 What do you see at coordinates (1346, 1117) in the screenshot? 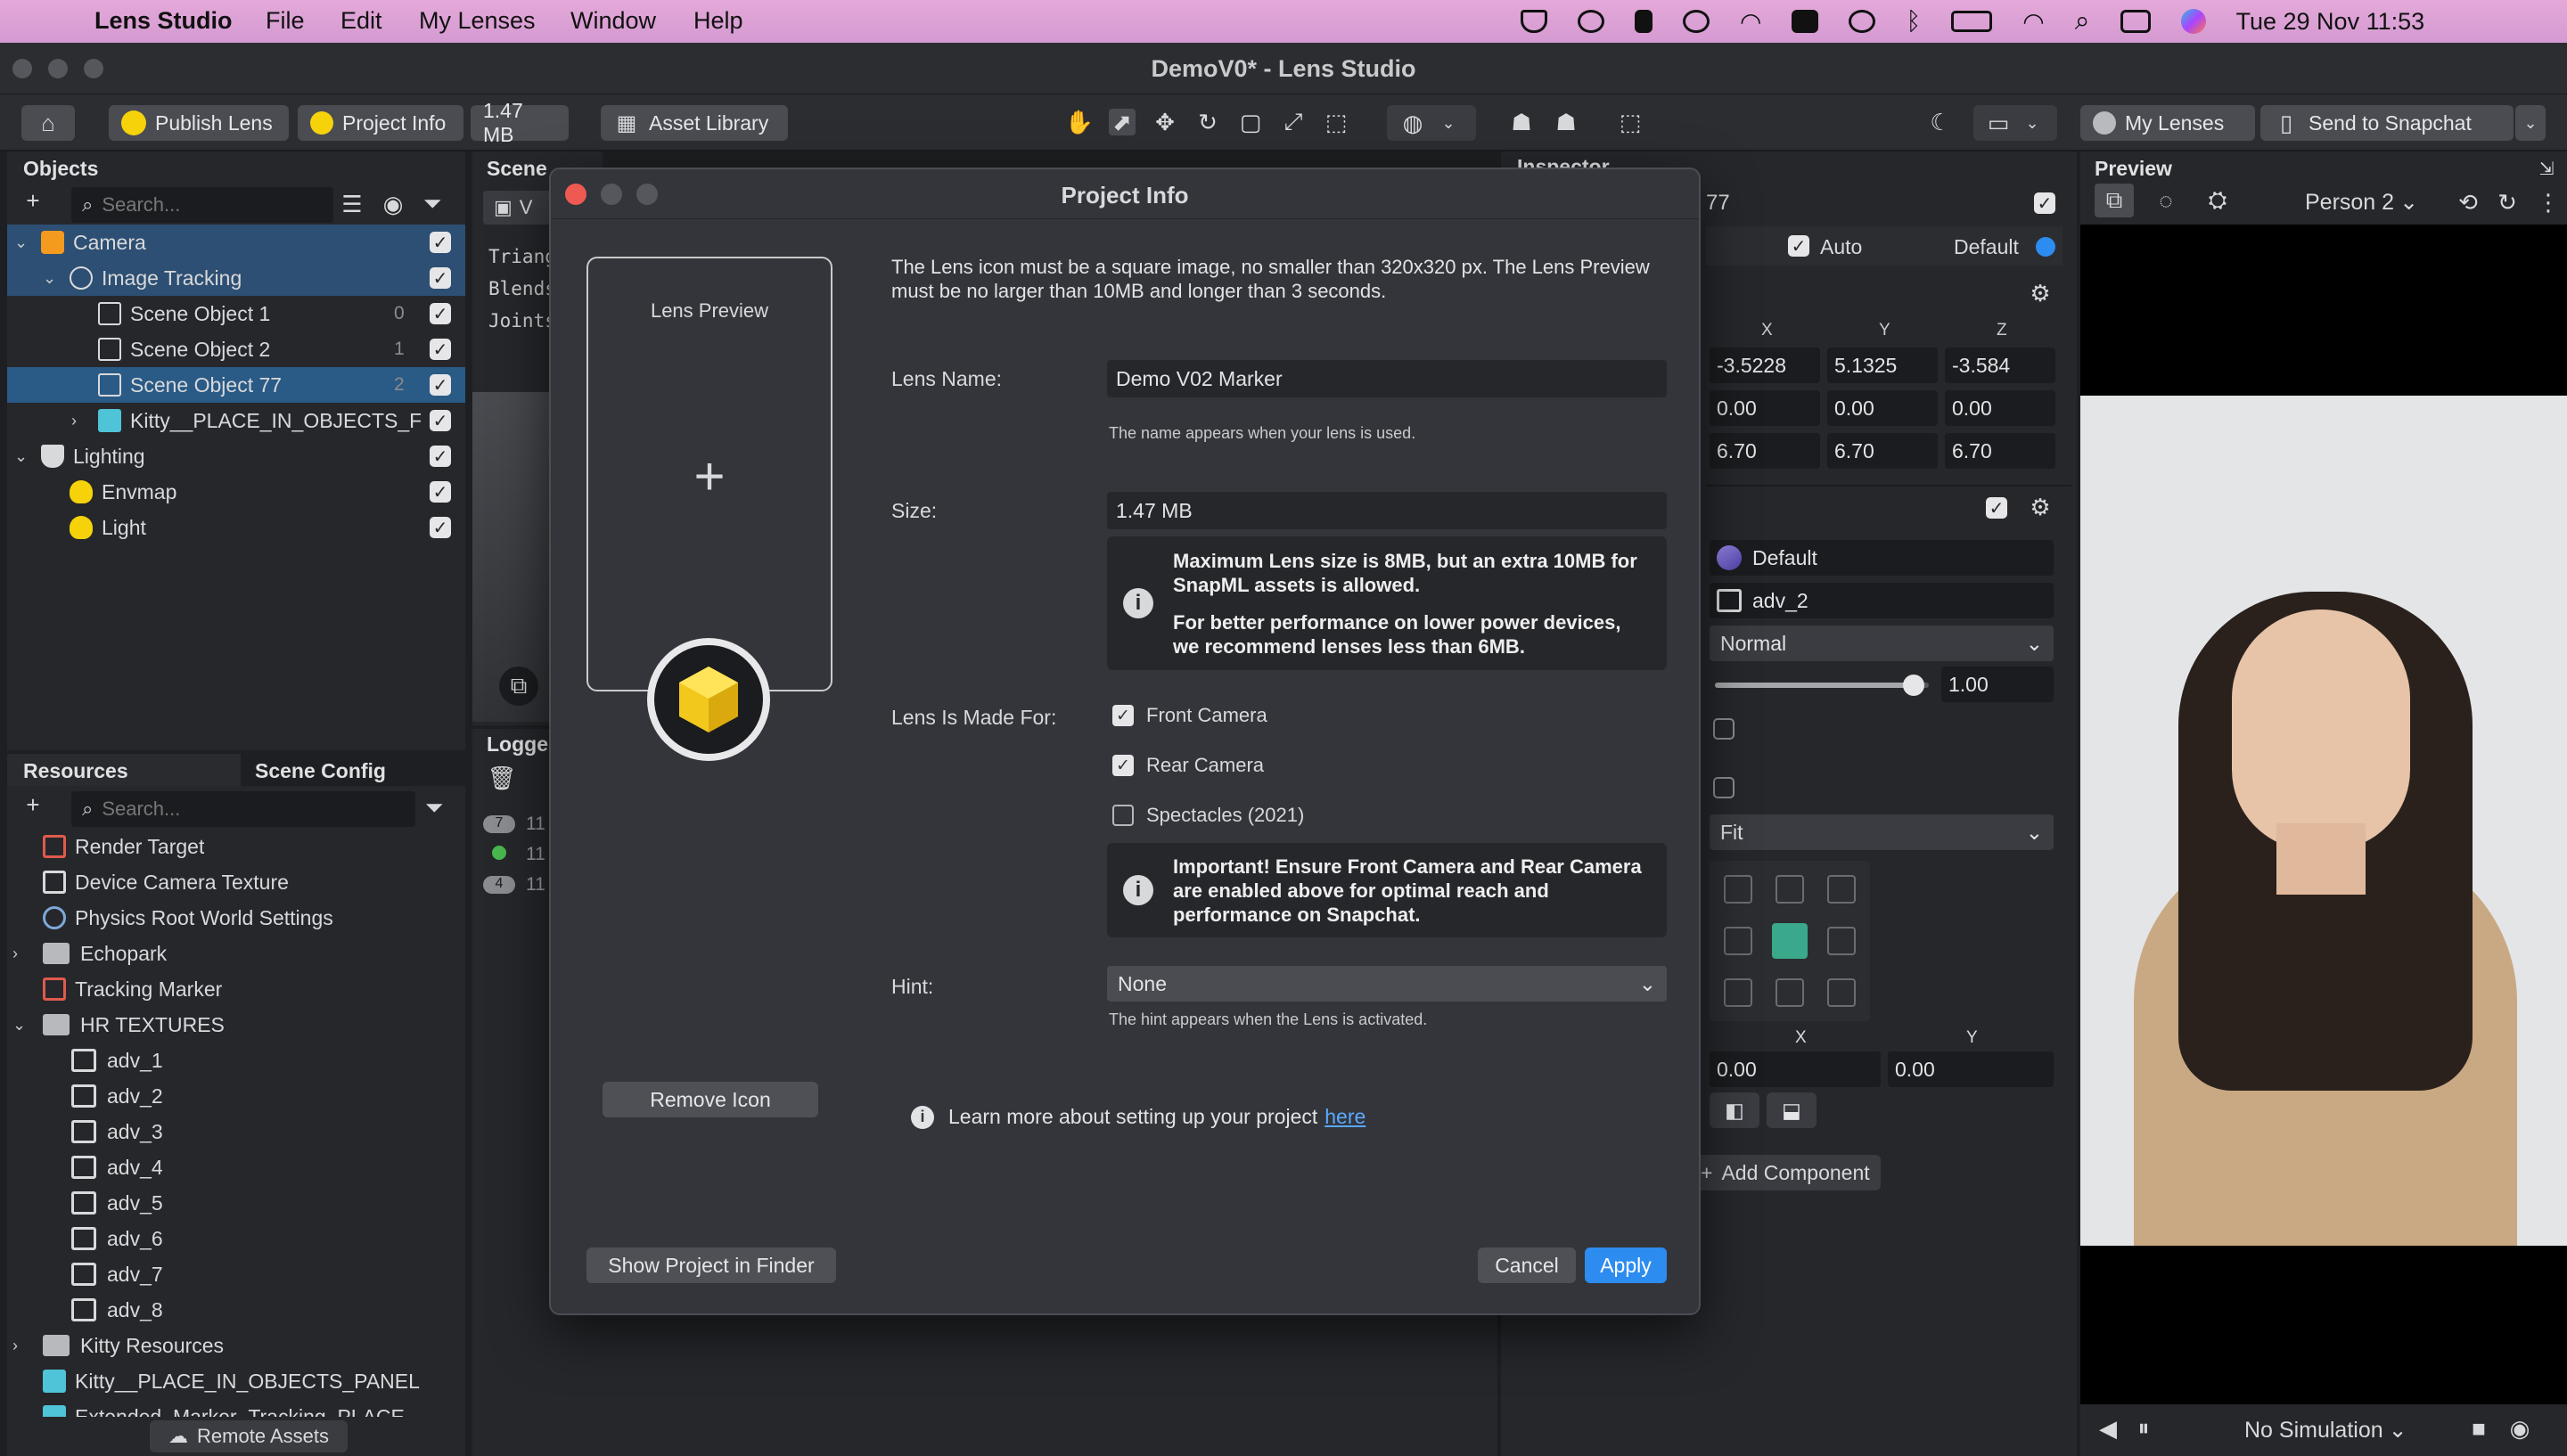
I see `learn-more-link: here` at bounding box center [1346, 1117].